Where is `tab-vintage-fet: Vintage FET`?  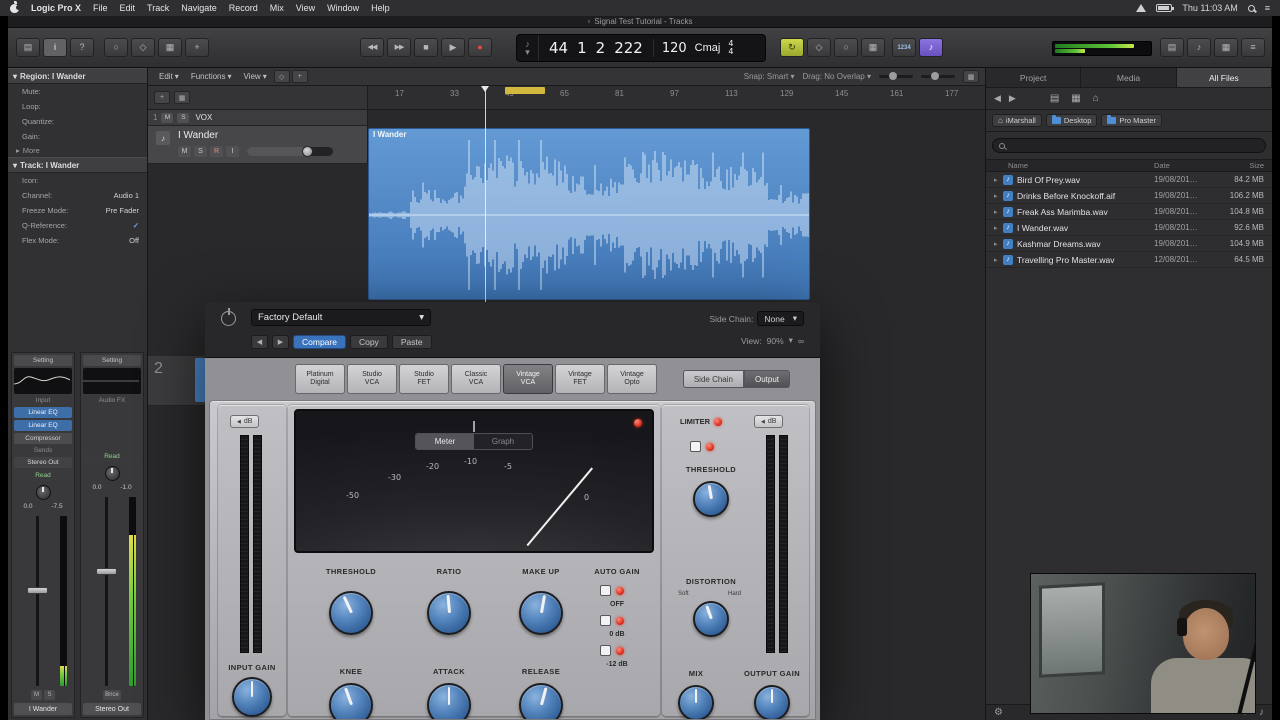
tab-vintage-fet: Vintage FET is located at coordinates (580, 379).